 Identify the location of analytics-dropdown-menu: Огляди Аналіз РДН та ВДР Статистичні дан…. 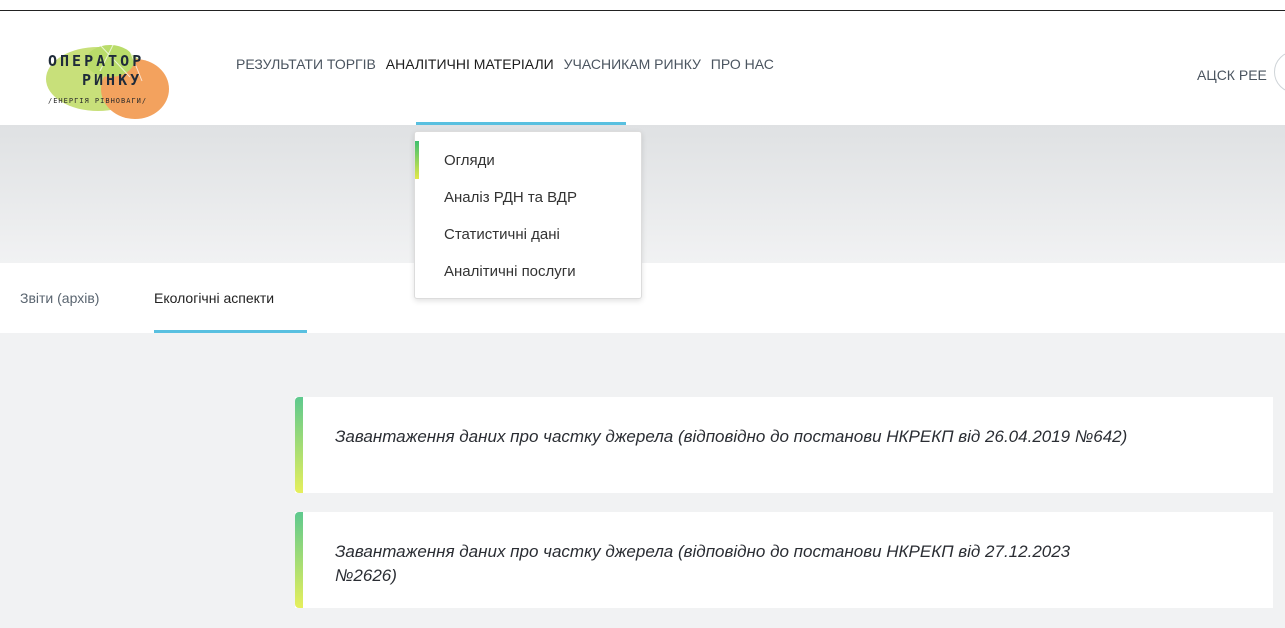
(528, 215).